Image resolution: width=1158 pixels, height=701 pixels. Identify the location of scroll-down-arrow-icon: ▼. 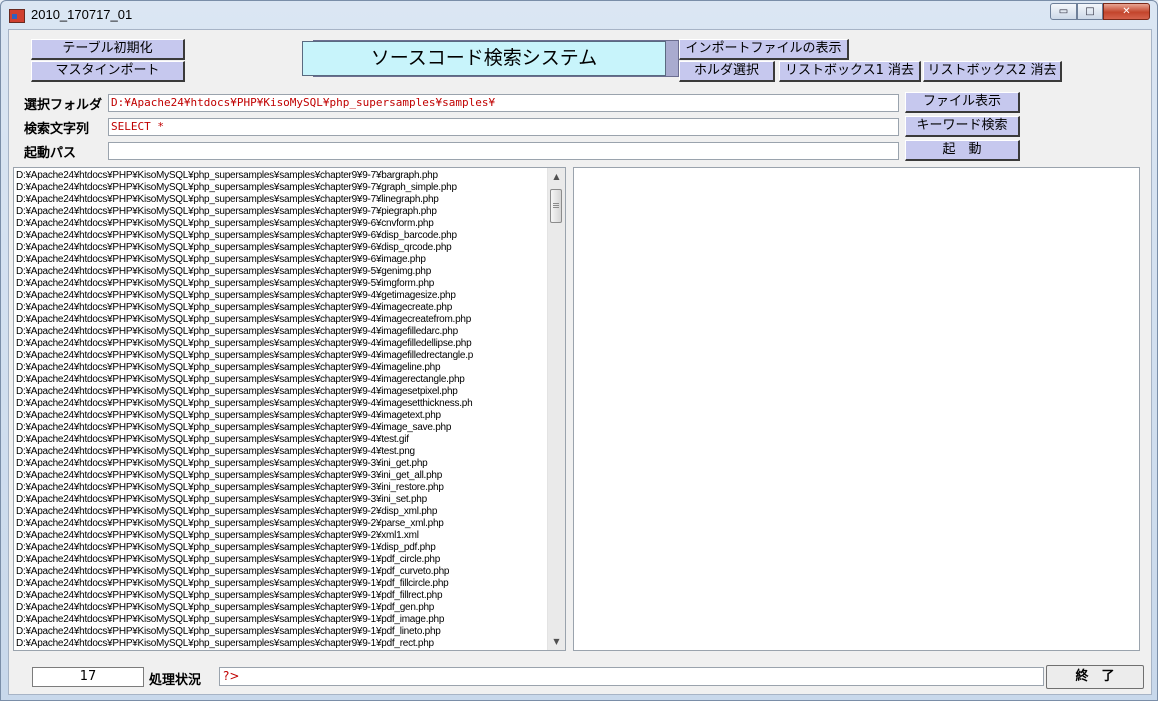
(556, 641).